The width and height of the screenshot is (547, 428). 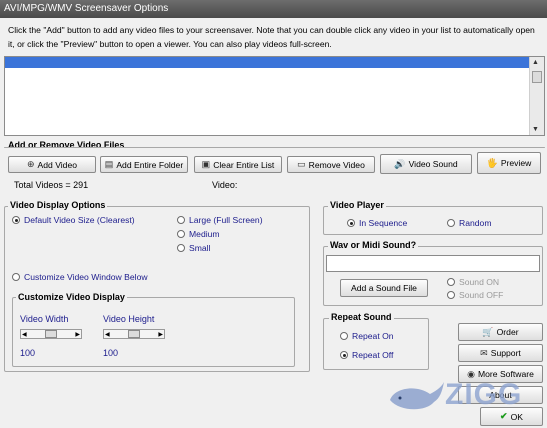 What do you see at coordinates (469, 223) in the screenshot?
I see `random-radio: Random` at bounding box center [469, 223].